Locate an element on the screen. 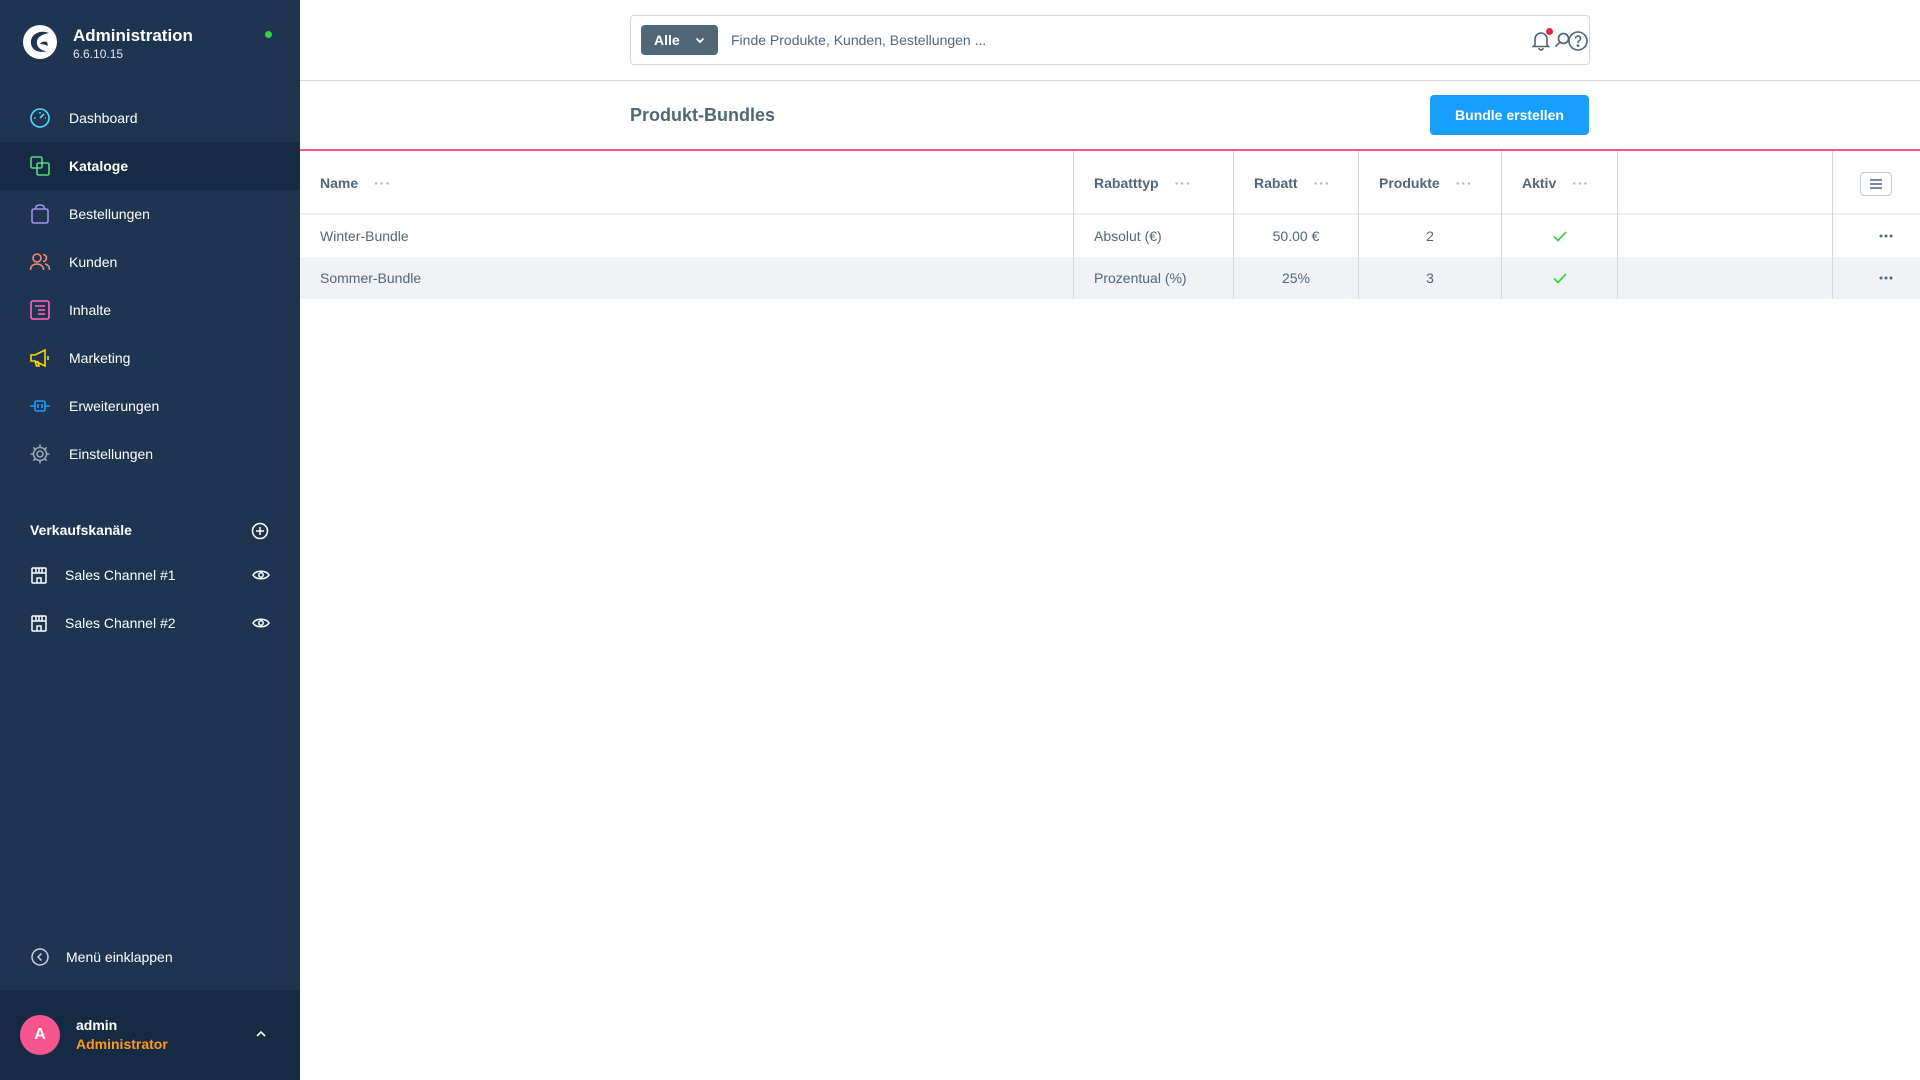 This screenshot has width=1920, height=1080. catalog-icon is located at coordinates (40, 166).